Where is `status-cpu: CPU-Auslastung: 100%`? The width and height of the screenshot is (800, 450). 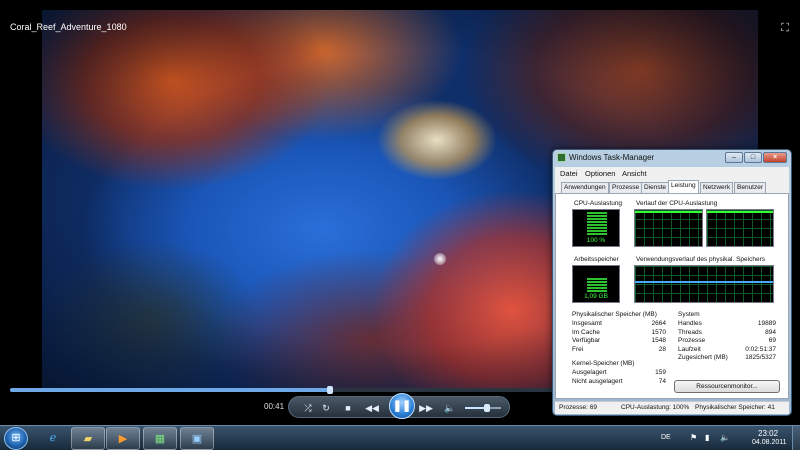
status-cpu: CPU-Auslastung: 100% is located at coordinates (655, 407).